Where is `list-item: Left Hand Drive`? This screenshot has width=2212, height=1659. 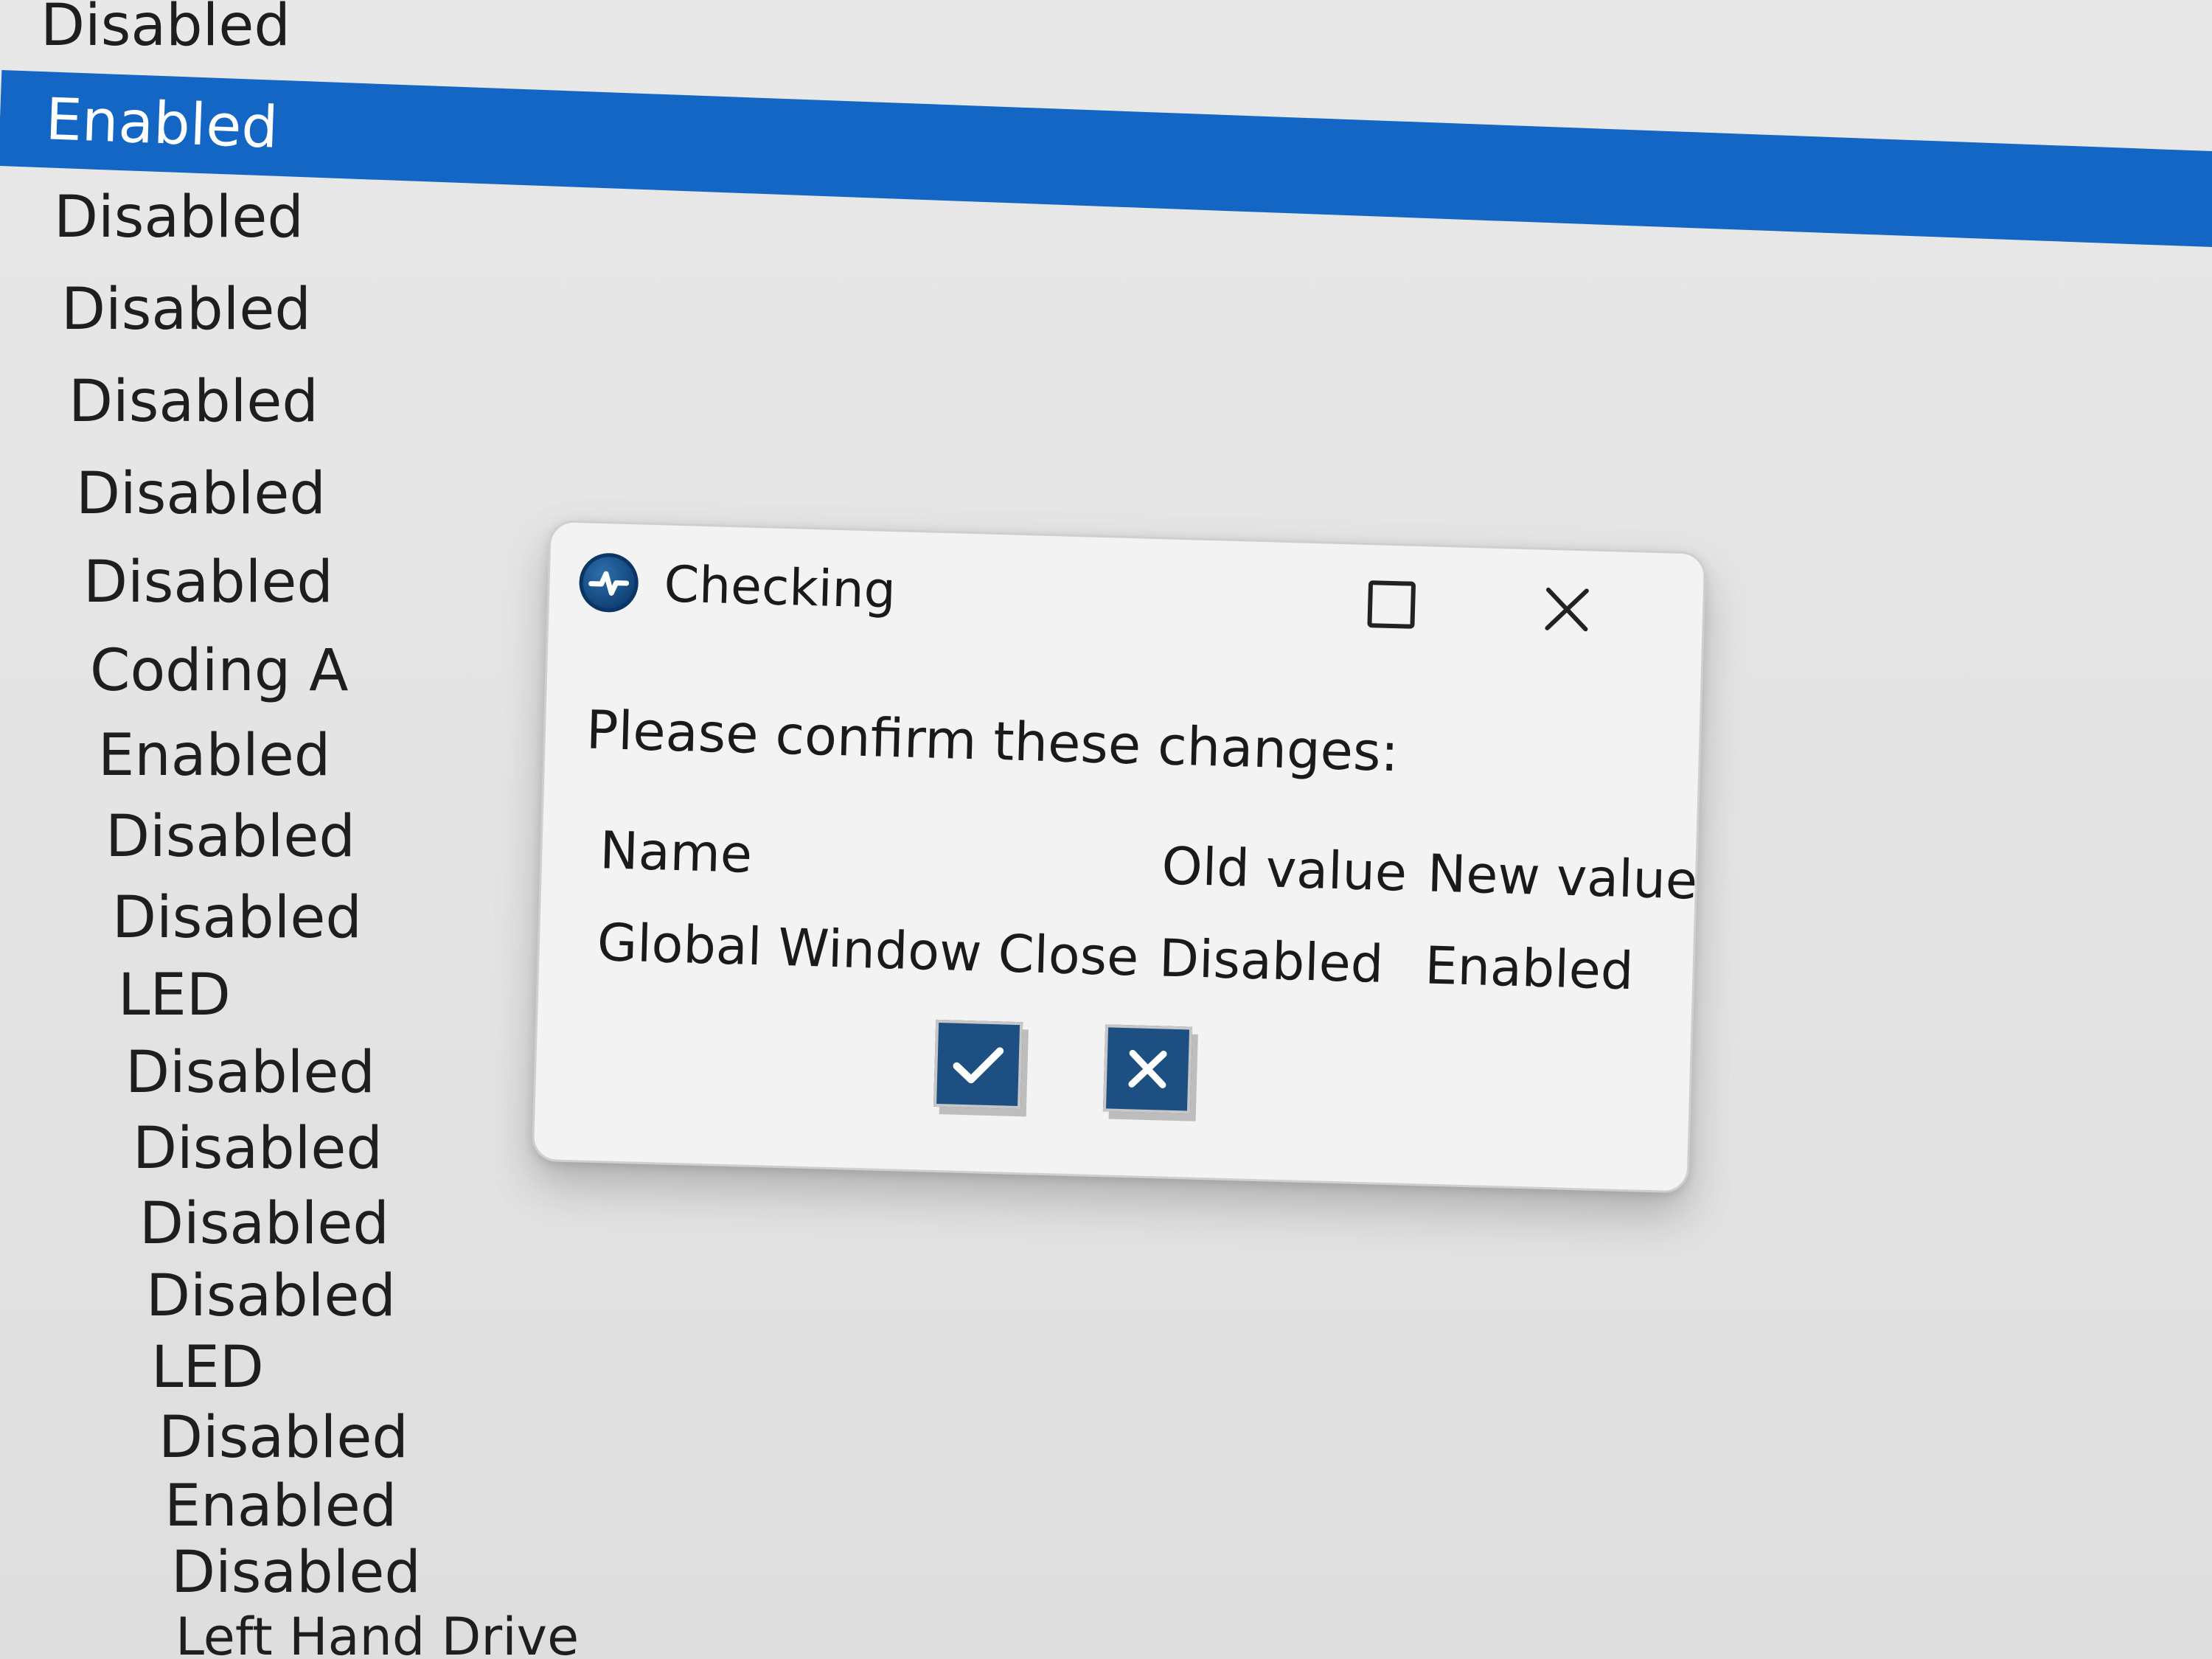 list-item: Left Hand Drive is located at coordinates (1106, 1629).